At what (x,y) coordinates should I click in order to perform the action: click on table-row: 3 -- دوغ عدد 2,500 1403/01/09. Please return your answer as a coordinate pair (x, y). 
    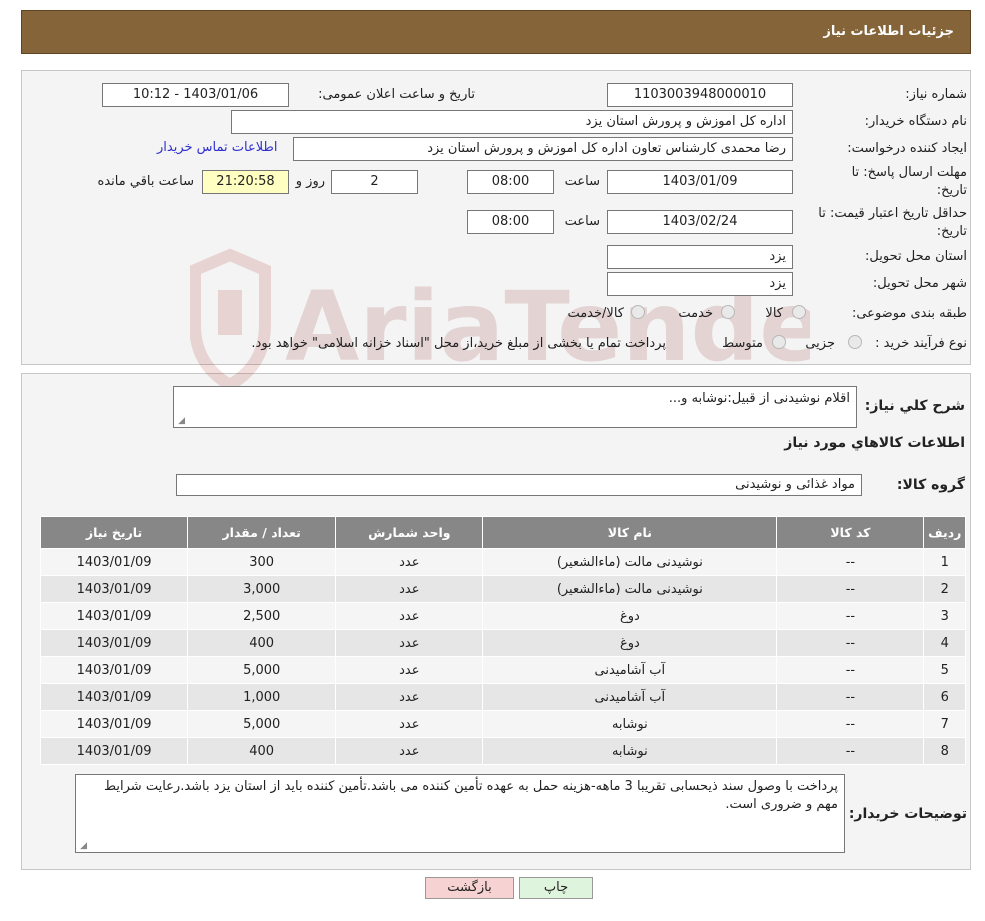
    Looking at the image, I should click on (502, 616).